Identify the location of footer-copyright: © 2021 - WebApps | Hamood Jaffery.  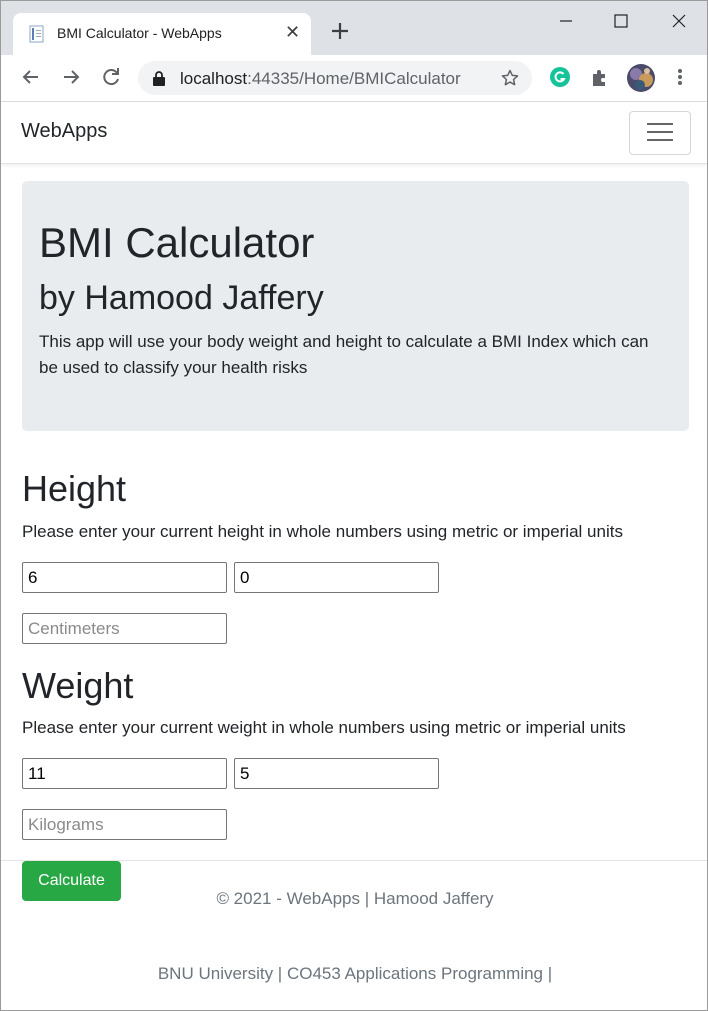
(355, 898).